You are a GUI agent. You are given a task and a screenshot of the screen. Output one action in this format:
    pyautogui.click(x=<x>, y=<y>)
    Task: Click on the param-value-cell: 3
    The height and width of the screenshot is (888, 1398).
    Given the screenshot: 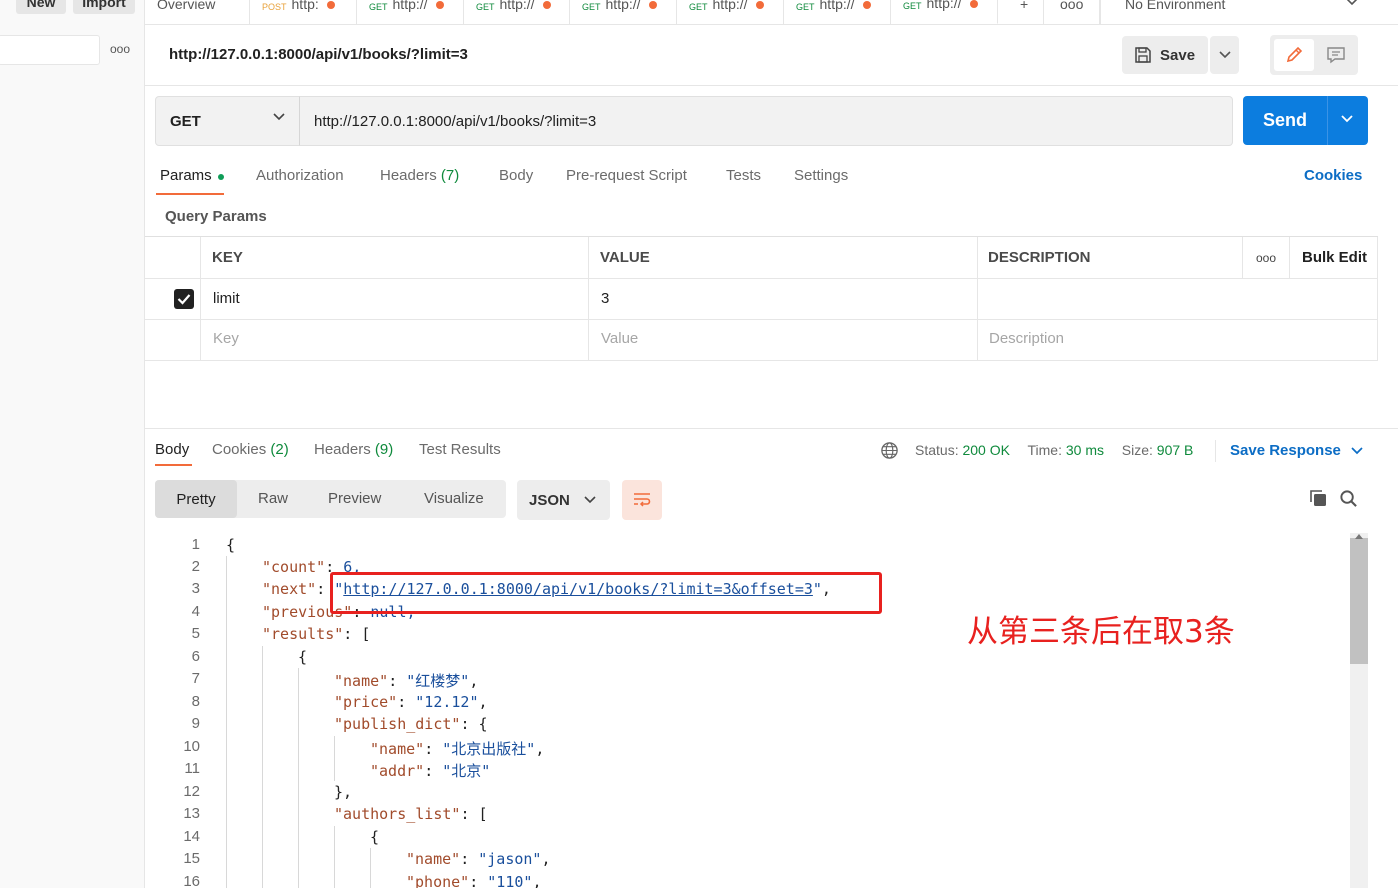 What is the action you would take?
    pyautogui.click(x=605, y=298)
    